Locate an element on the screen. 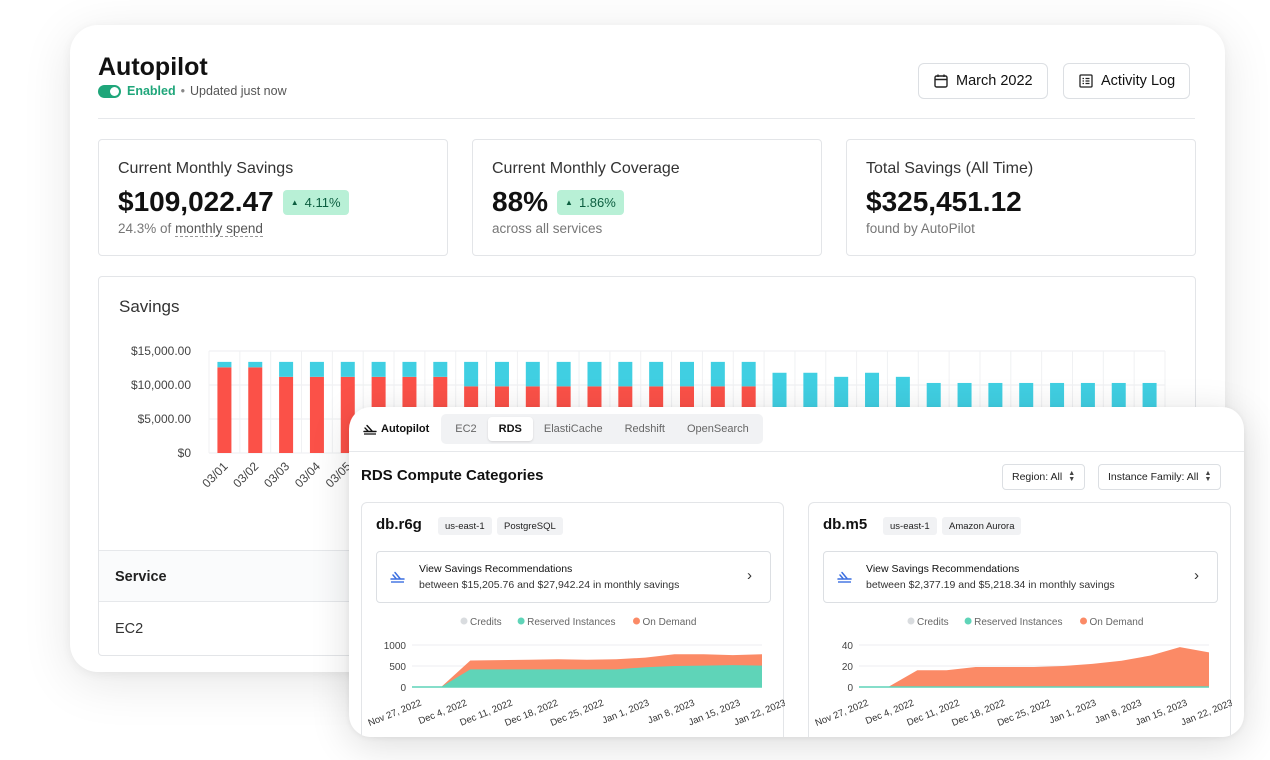 The image size is (1270, 760). change-badge: ▲ 4.11% is located at coordinates (315, 202).